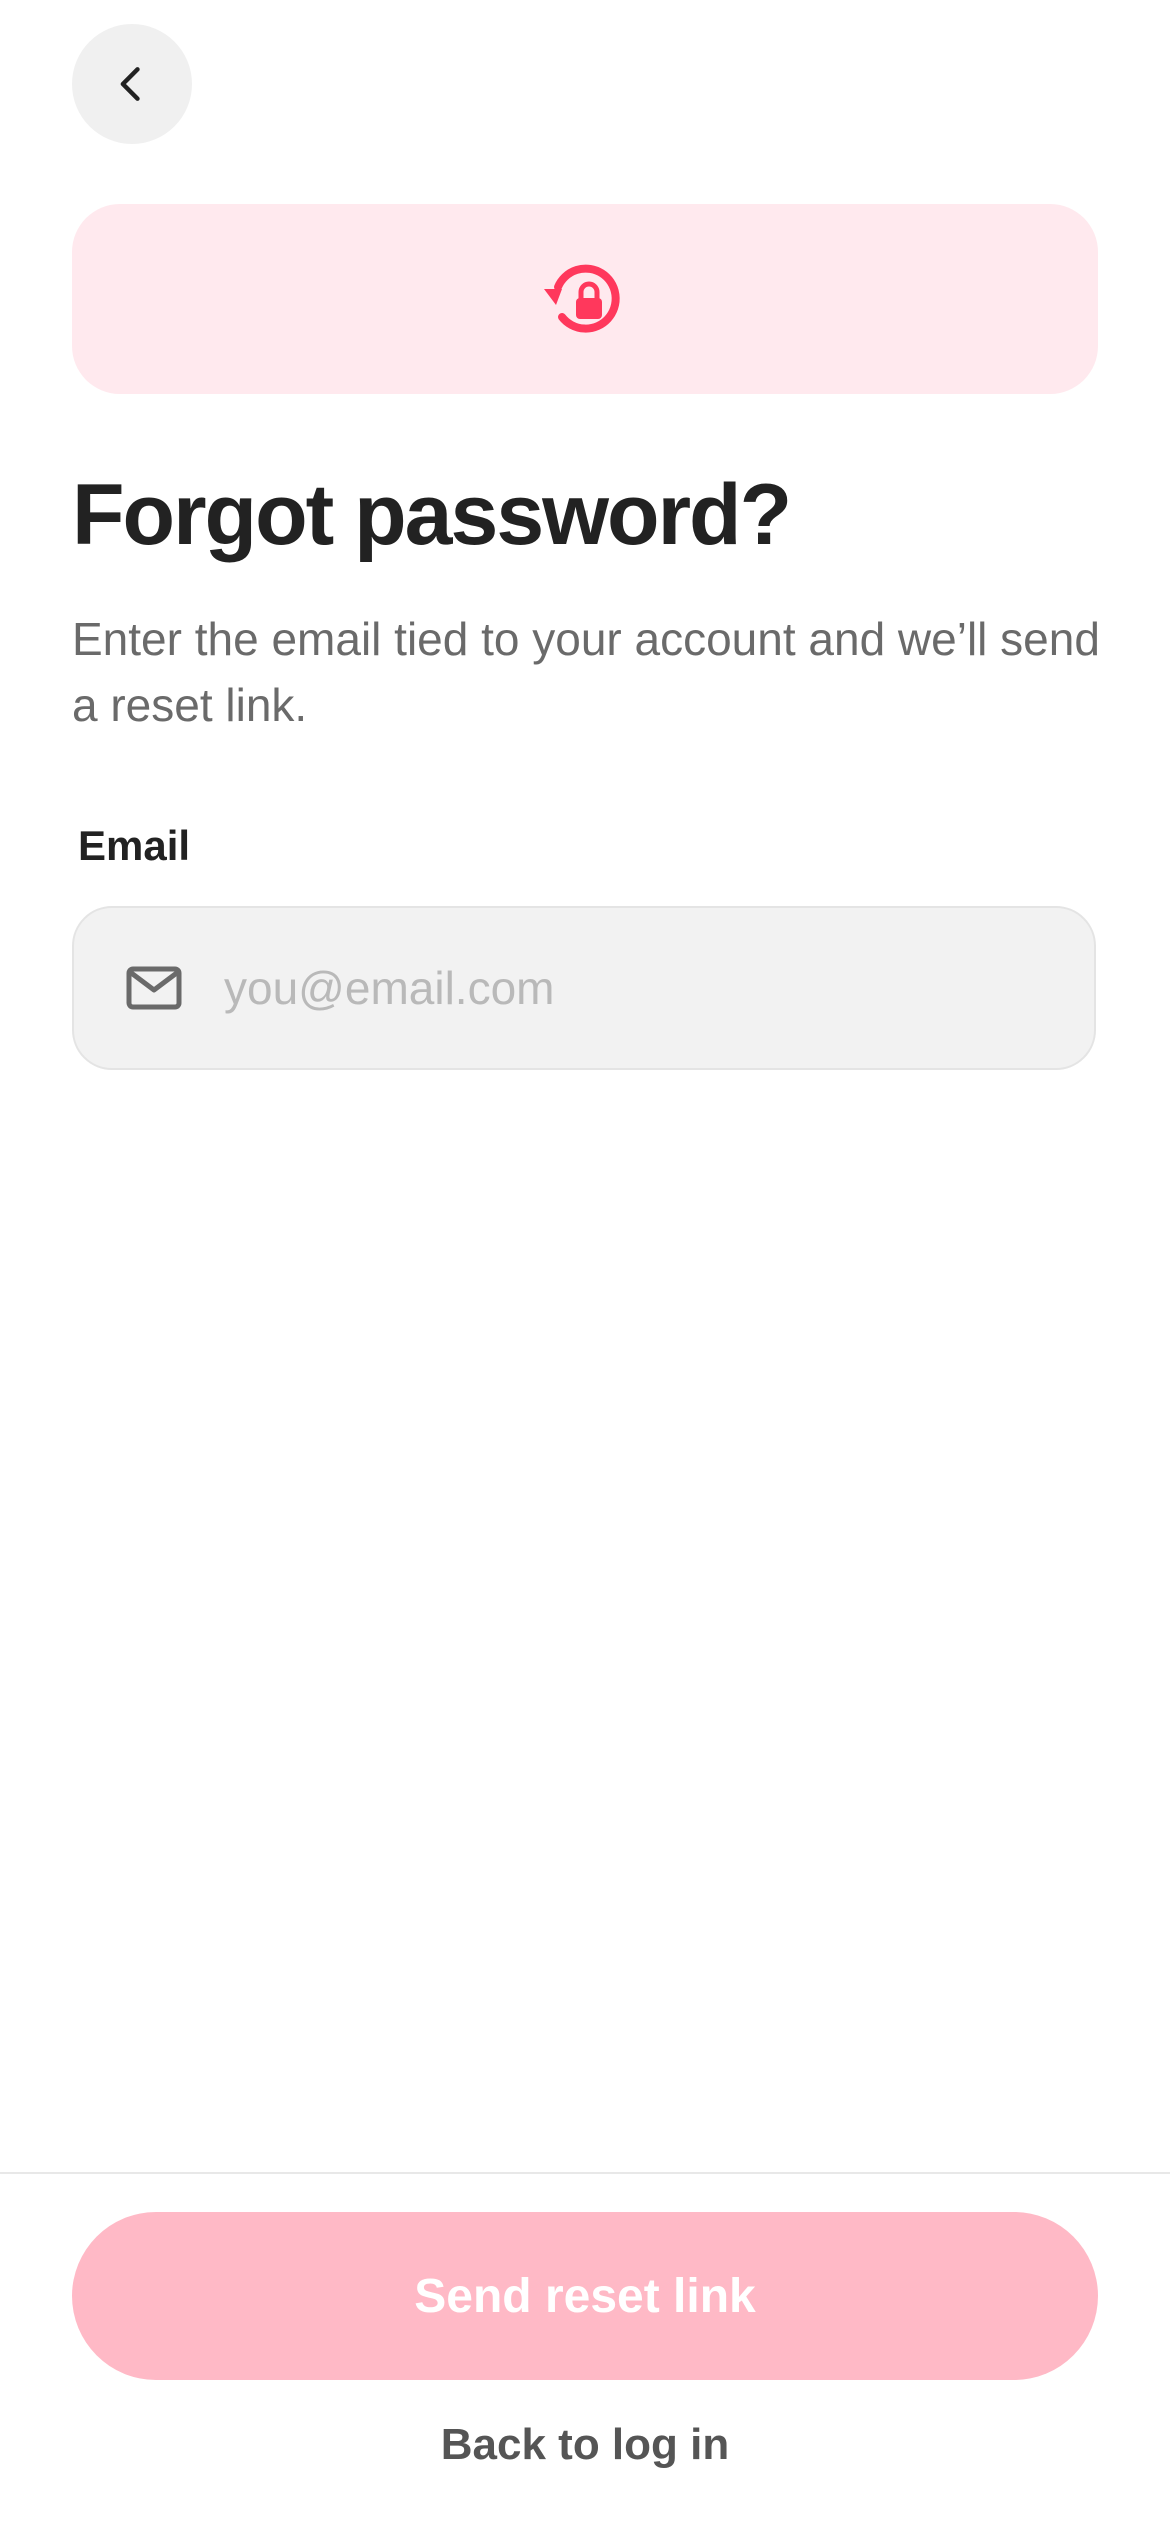 The image size is (1170, 2532). Describe the element at coordinates (585, 2296) in the screenshot. I see `send-reset-link-button: Send reset link` at that location.